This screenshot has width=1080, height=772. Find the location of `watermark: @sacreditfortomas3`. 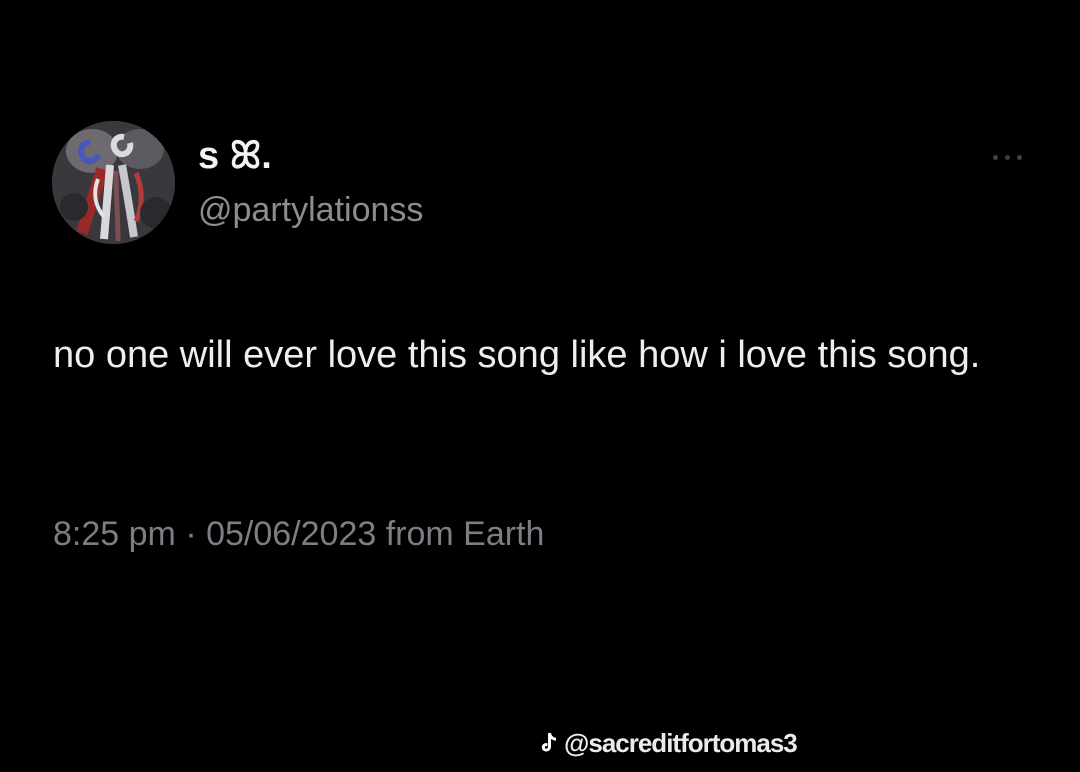

watermark: @sacreditfortomas3 is located at coordinates (669, 743).